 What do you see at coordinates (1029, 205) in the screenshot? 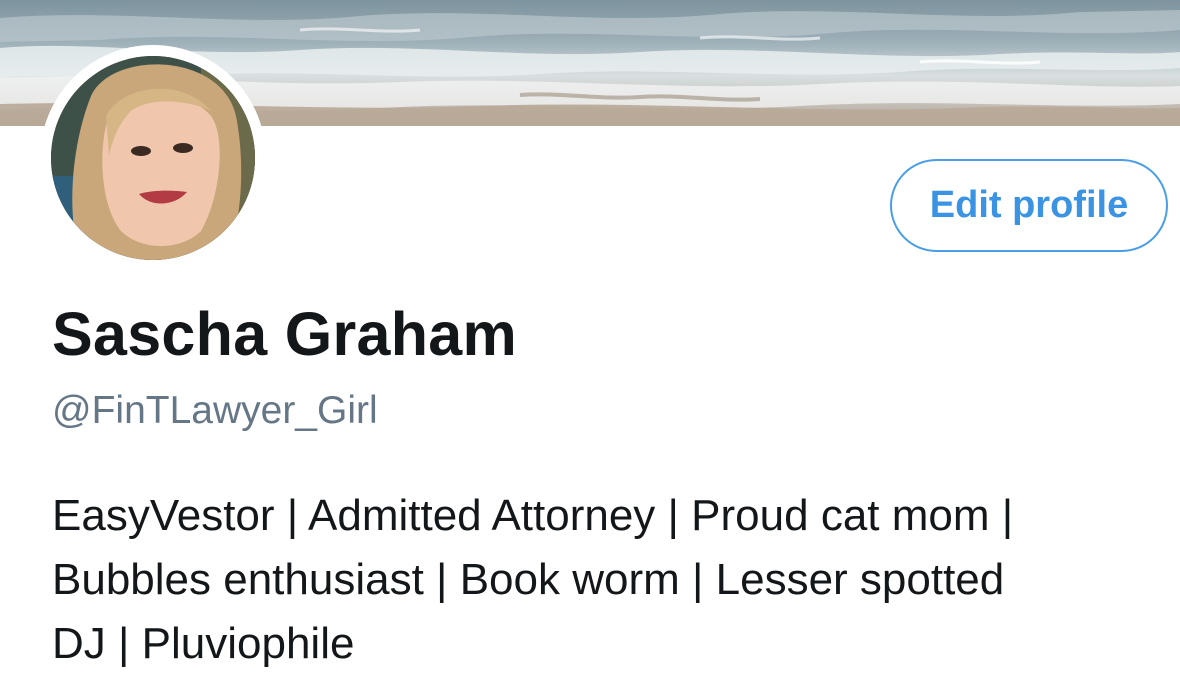
I see `edit-profile-button: Edit profile` at bounding box center [1029, 205].